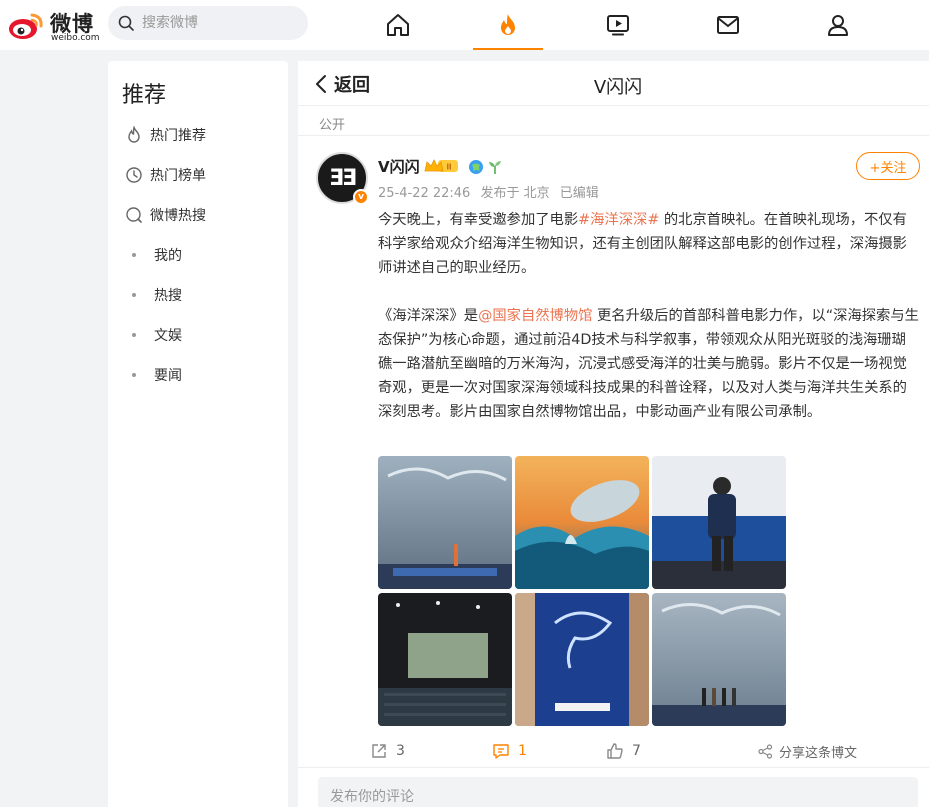  I want to click on edited-label: 已编辑, so click(579, 193).